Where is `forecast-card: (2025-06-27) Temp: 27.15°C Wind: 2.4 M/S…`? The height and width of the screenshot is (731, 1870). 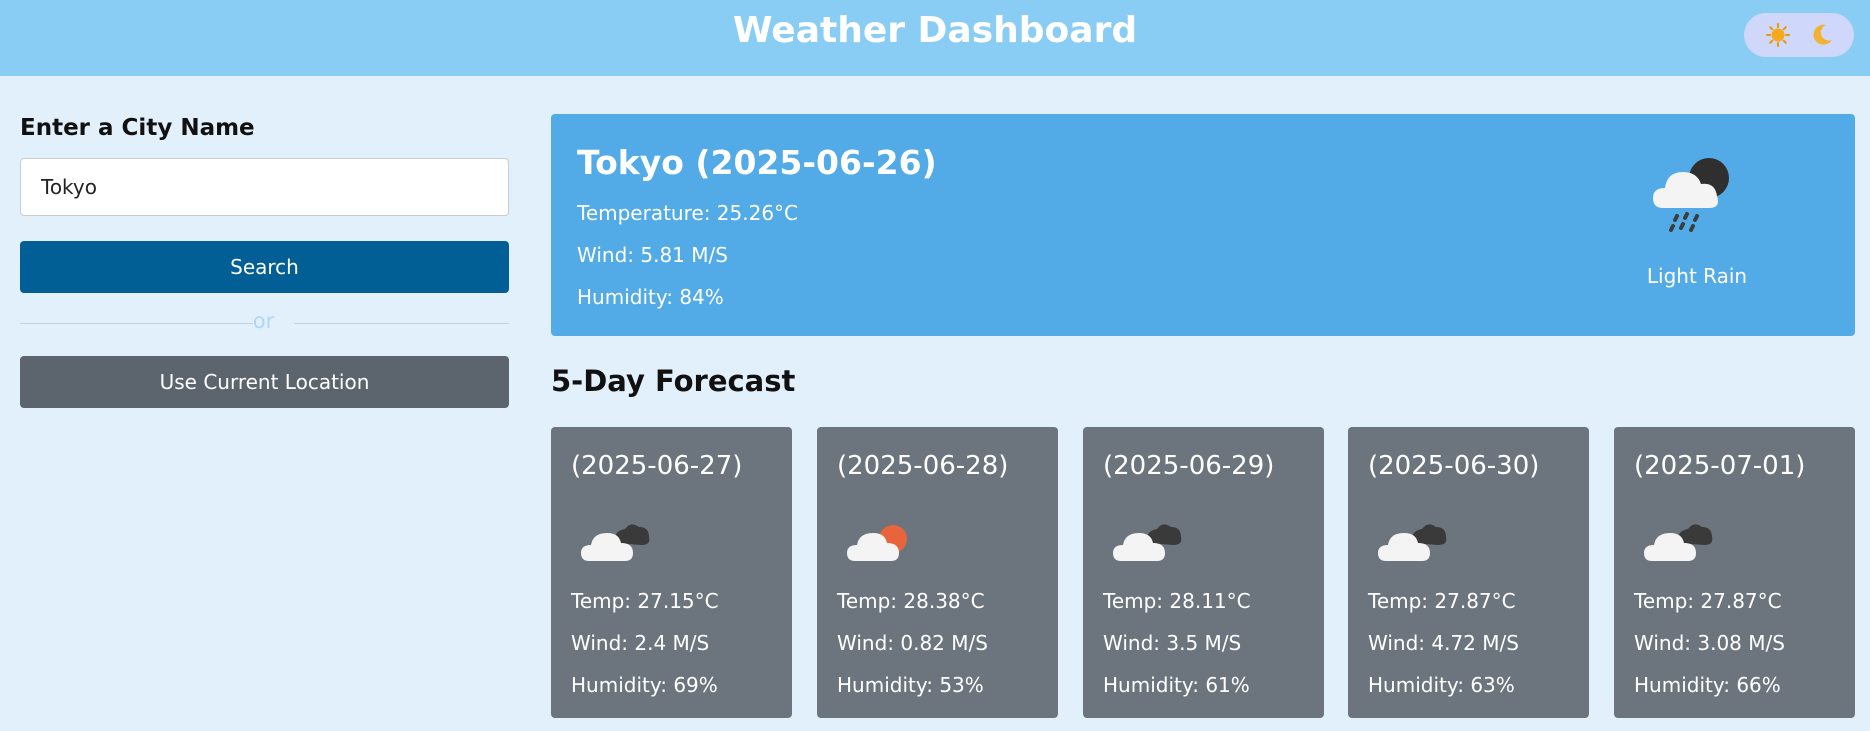 forecast-card: (2025-06-27) Temp: 27.15°C Wind: 2.4 M/S… is located at coordinates (671, 572).